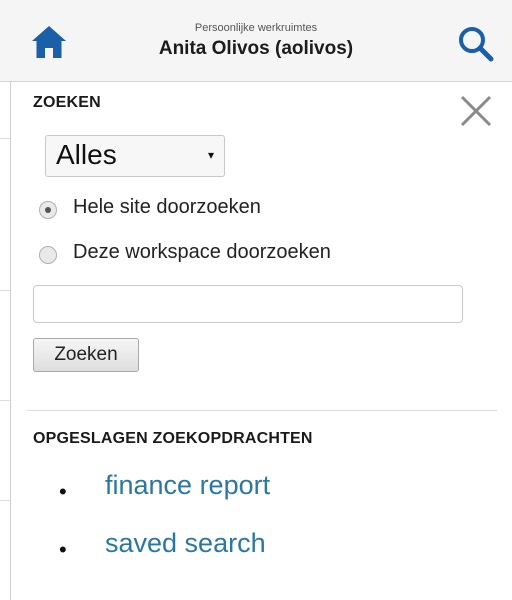 Image resolution: width=512 pixels, height=600 pixels. I want to click on search-title: ZOEKEN, so click(67, 102).